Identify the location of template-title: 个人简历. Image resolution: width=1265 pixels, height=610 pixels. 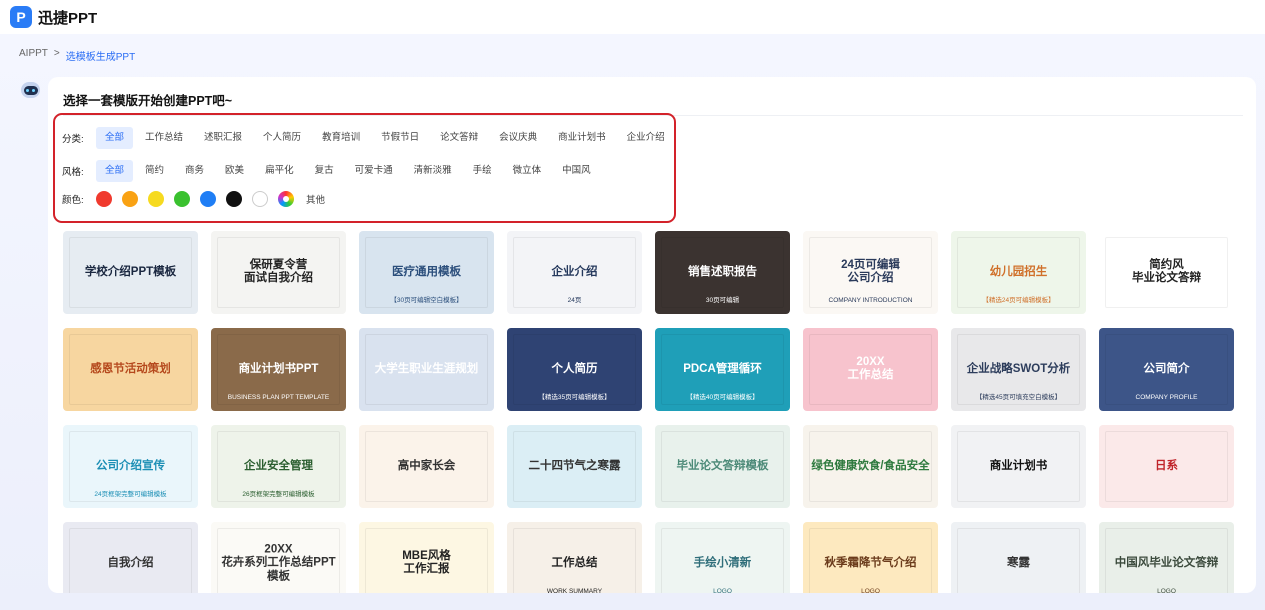
(574, 368).